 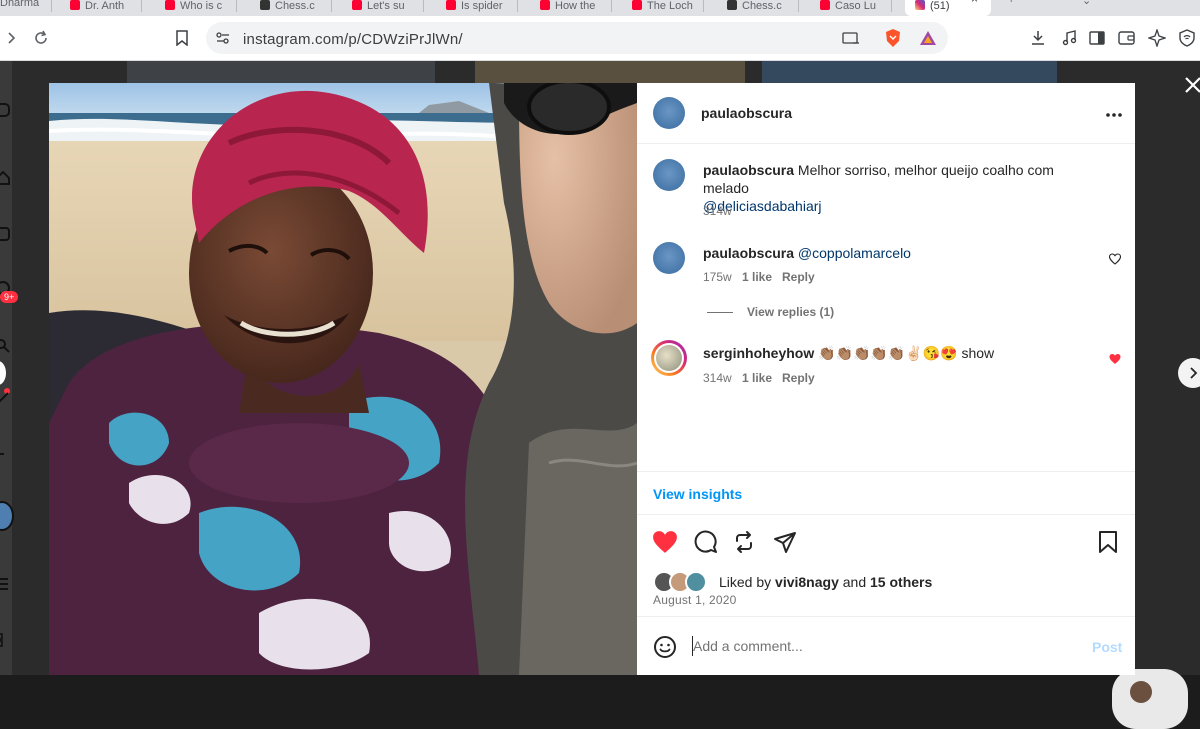 I want to click on leo-ai-icon, so click(x=1157, y=38).